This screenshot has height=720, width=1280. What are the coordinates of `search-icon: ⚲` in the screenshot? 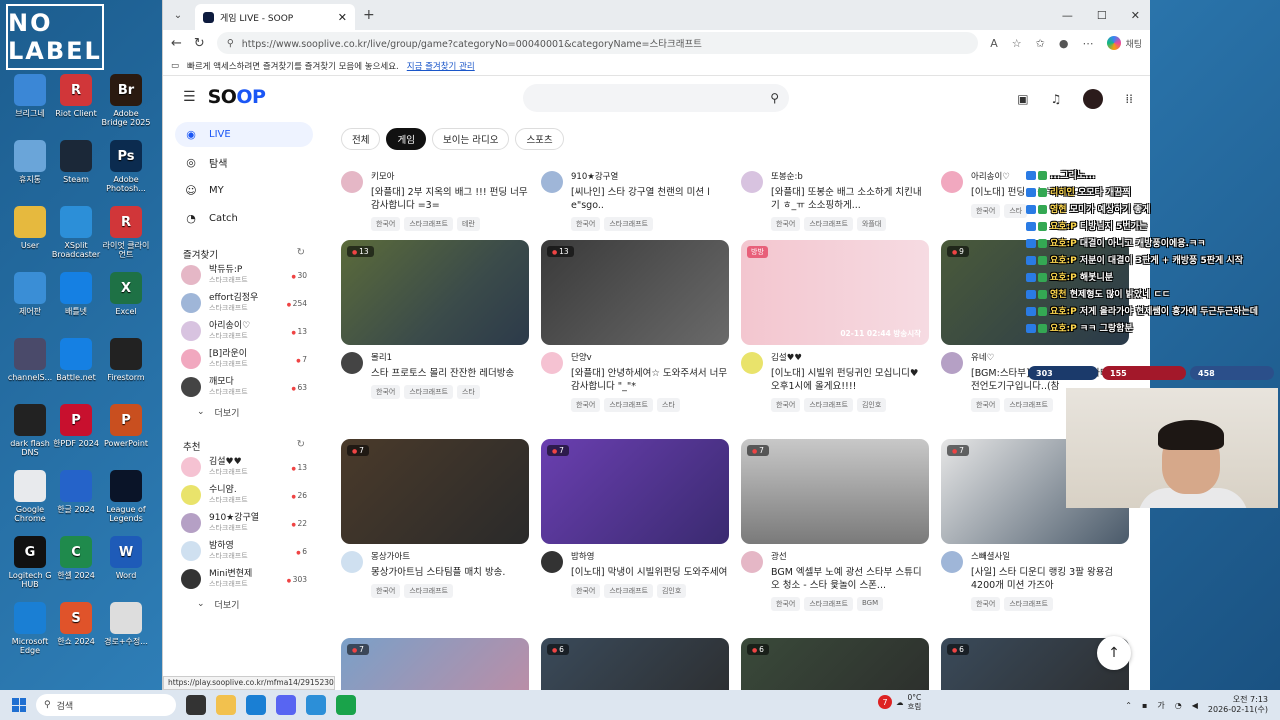 It's located at (774, 98).